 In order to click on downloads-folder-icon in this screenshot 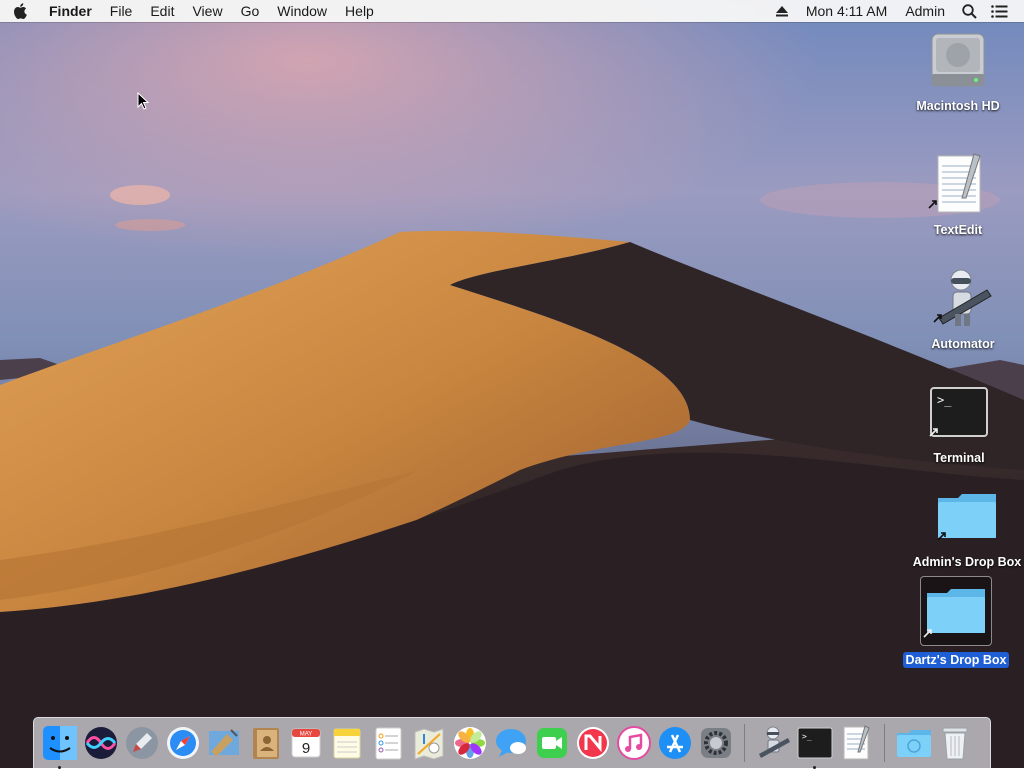, I will do `click(913, 743)`.